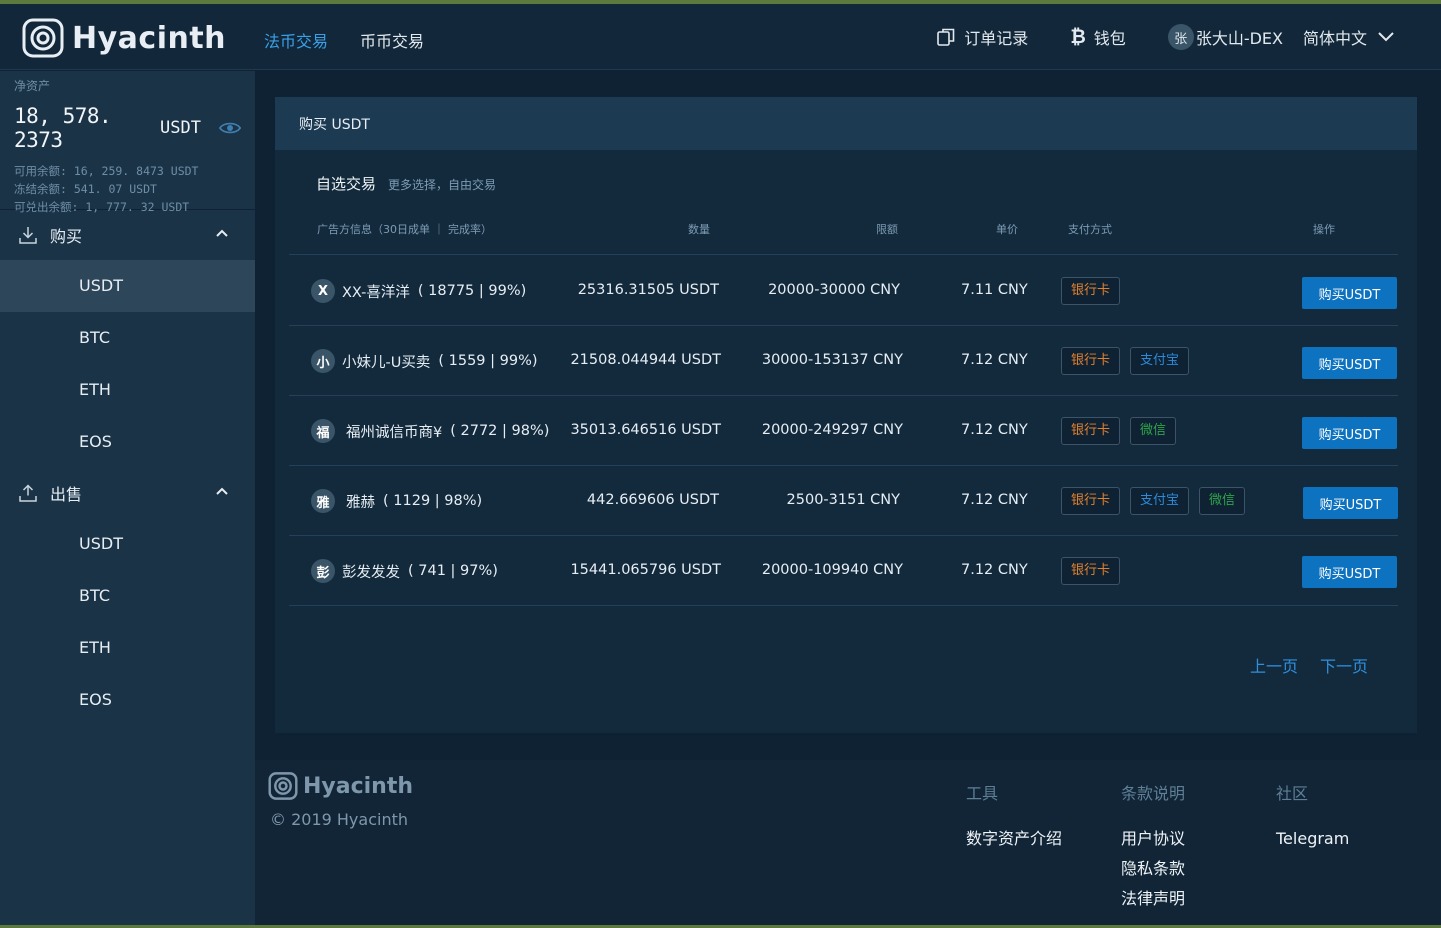 The image size is (1441, 928). Describe the element at coordinates (433, 501) in the screenshot. I see `advertiser-stats: ( 1129 | 98%)` at that location.